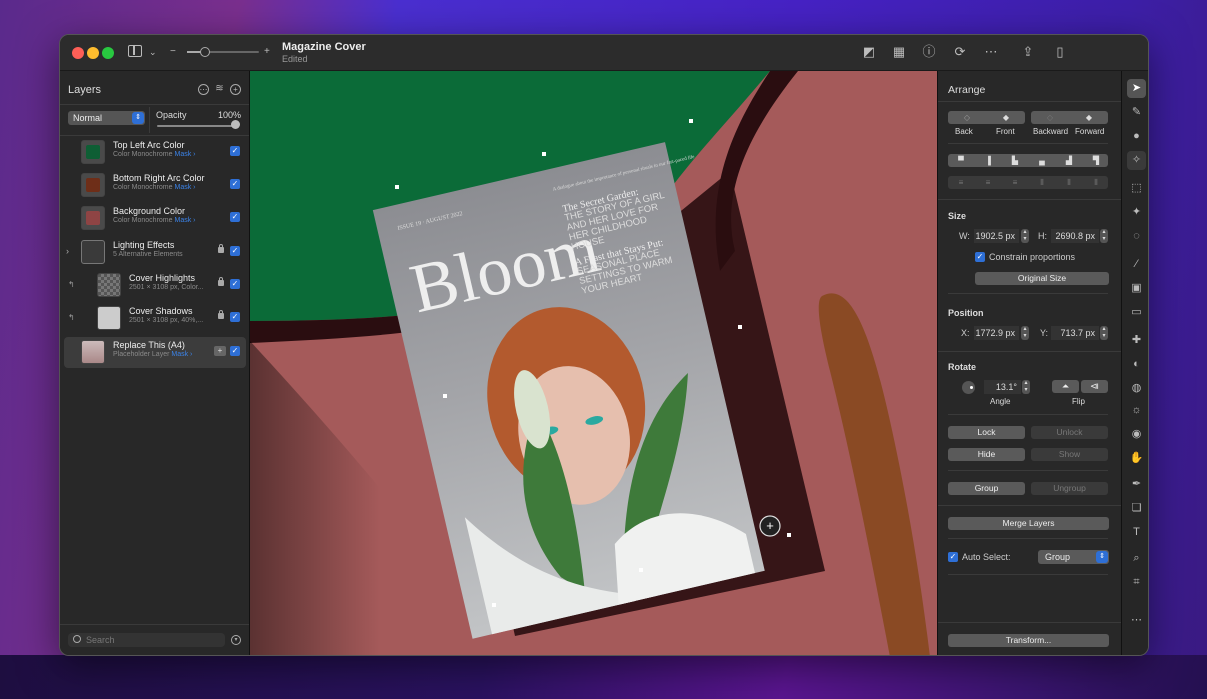  Describe the element at coordinates (1065, 386) in the screenshot. I see `flip-vertical-button: ⏶` at that location.